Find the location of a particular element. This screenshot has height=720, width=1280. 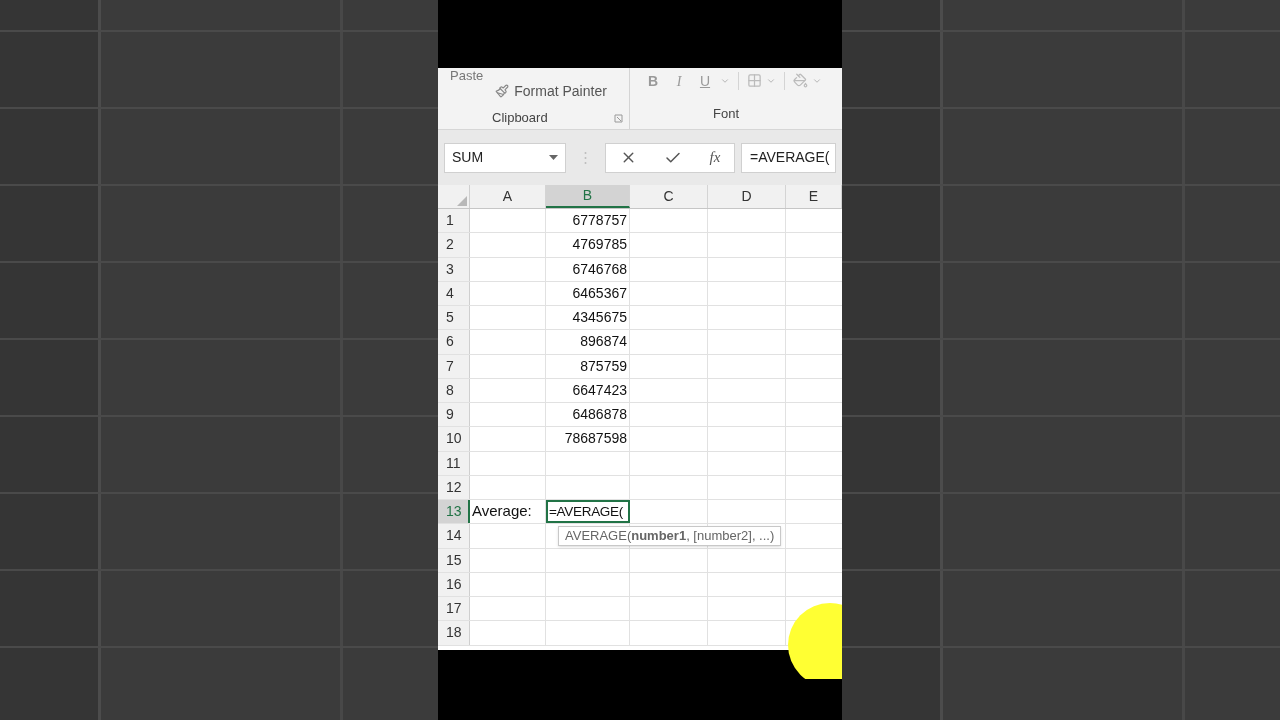

row-header: 6 is located at coordinates (454, 342).